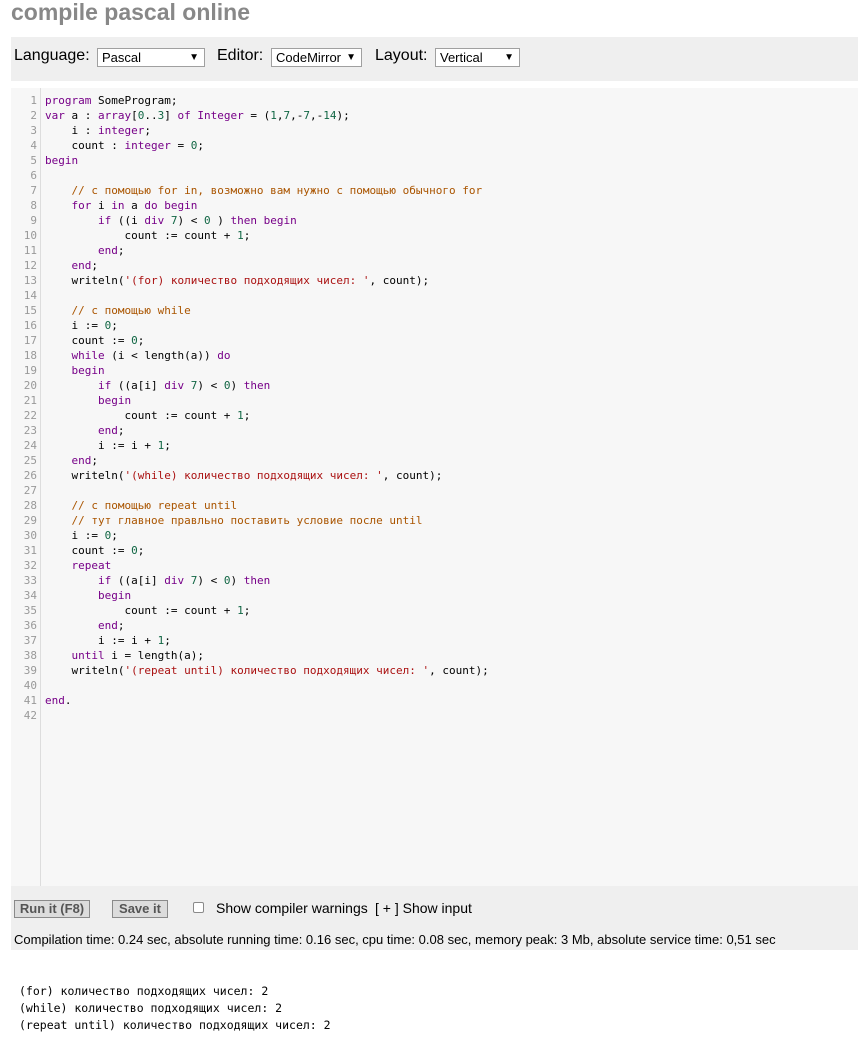 The image size is (858, 1053). I want to click on line-number: 34, so click(30, 595).